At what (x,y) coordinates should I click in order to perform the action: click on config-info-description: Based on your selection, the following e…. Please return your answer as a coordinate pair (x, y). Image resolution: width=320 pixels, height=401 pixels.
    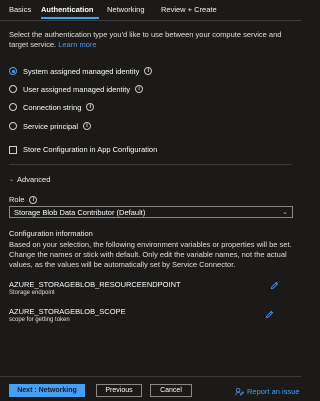
    Looking at the image, I should click on (150, 254).